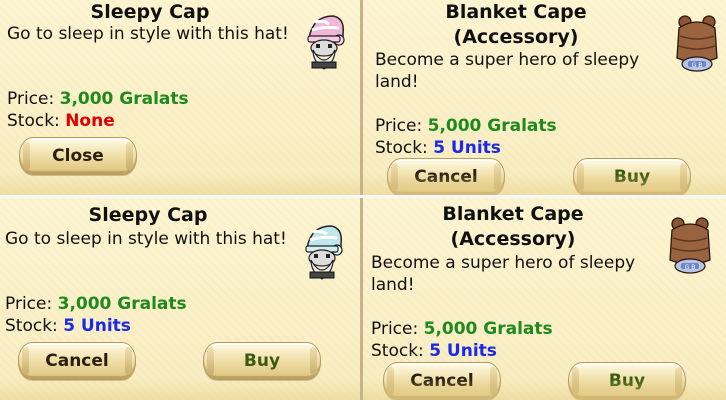  Describe the element at coordinates (90, 121) in the screenshot. I see `stock-value: None` at that location.